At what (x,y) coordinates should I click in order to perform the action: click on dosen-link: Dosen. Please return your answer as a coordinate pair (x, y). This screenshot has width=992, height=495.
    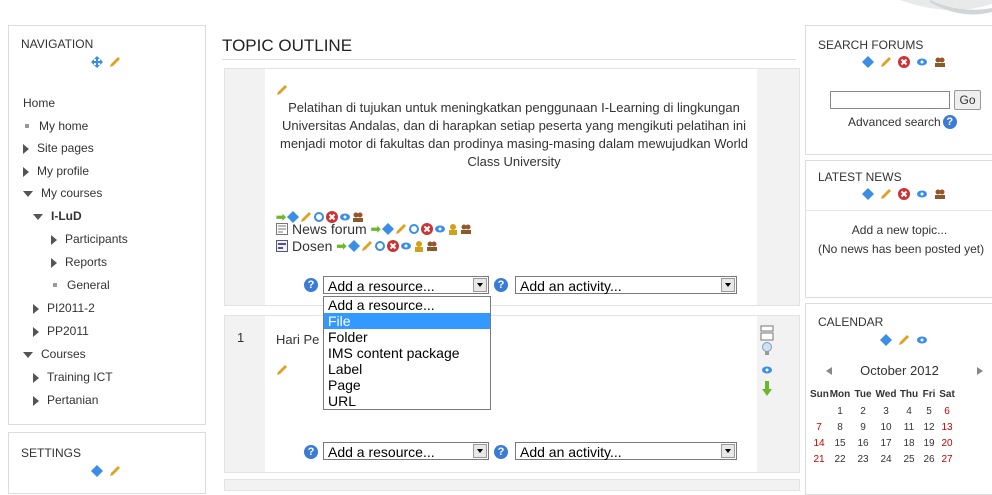
    Looking at the image, I should click on (312, 246).